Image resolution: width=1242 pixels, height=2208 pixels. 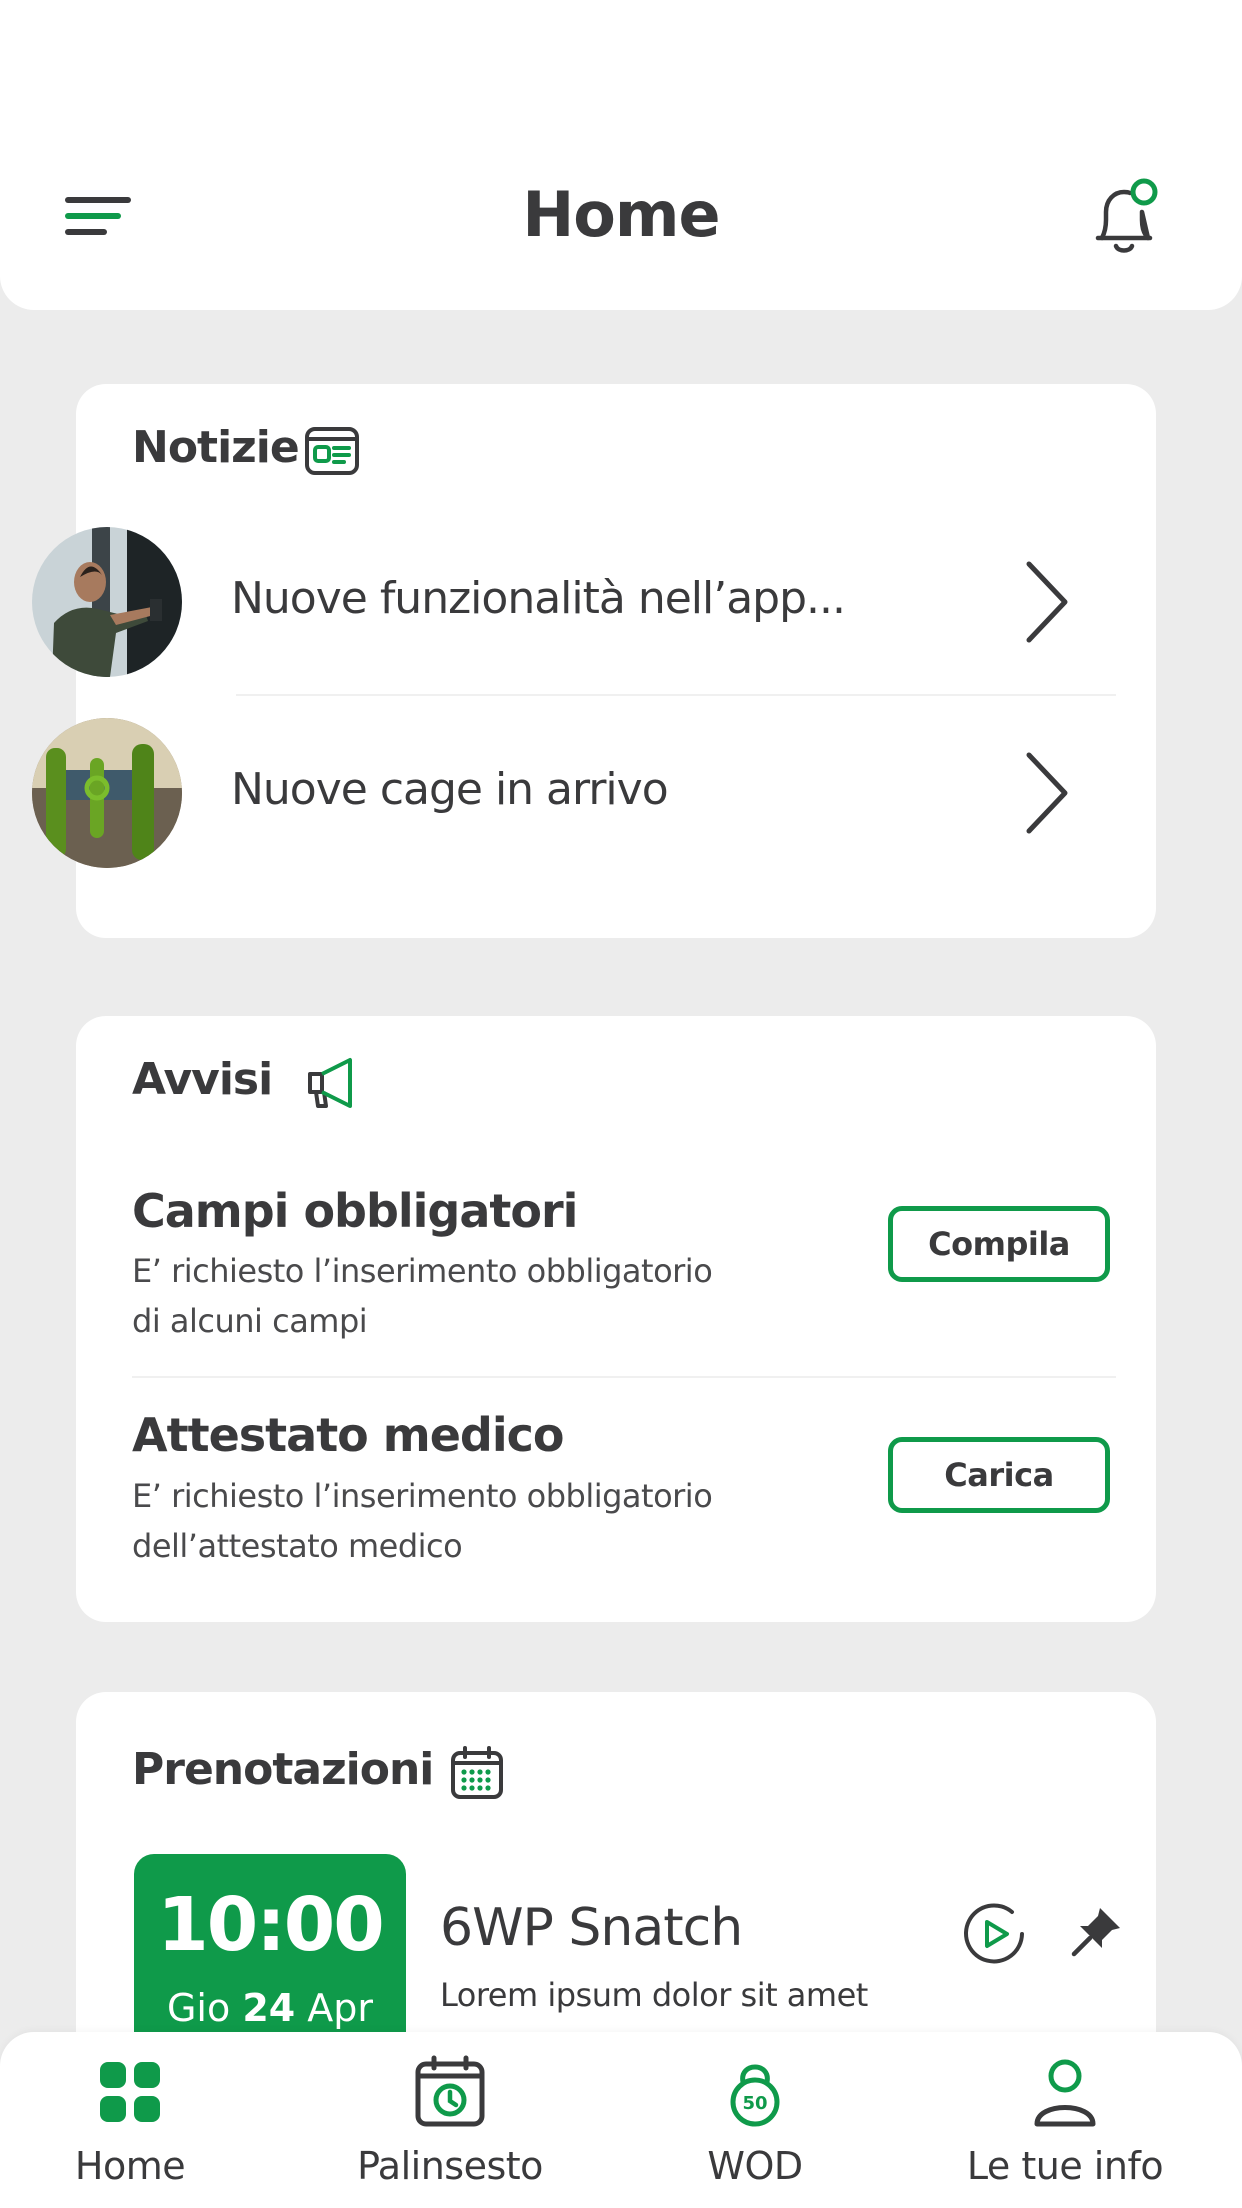 What do you see at coordinates (477, 1775) in the screenshot?
I see `calendar-icon` at bounding box center [477, 1775].